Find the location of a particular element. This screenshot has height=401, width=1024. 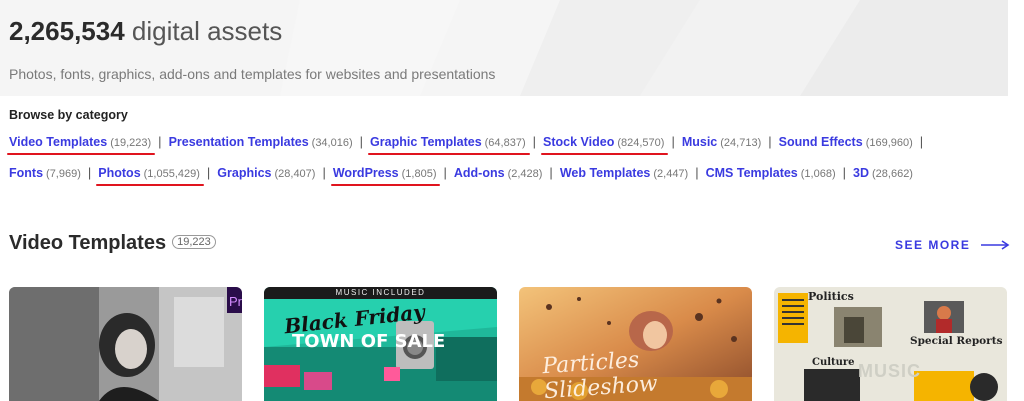

category-label: Stock Video is located at coordinates (579, 142).